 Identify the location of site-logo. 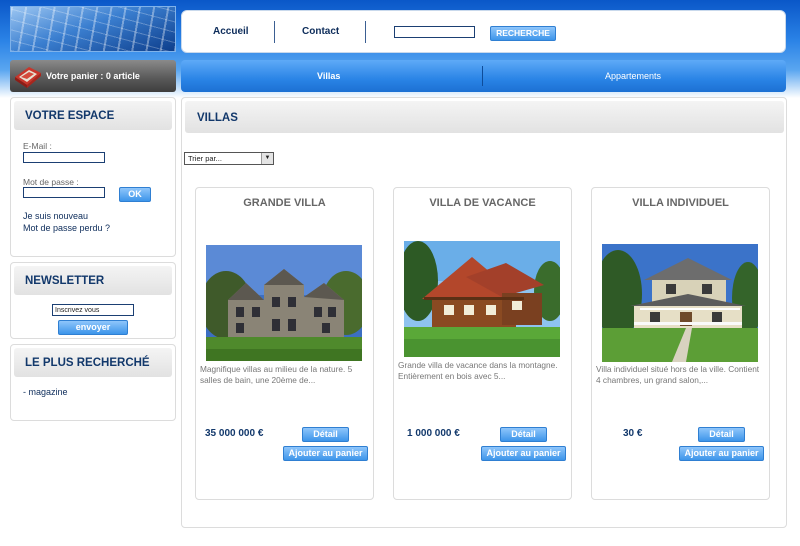
(93, 29).